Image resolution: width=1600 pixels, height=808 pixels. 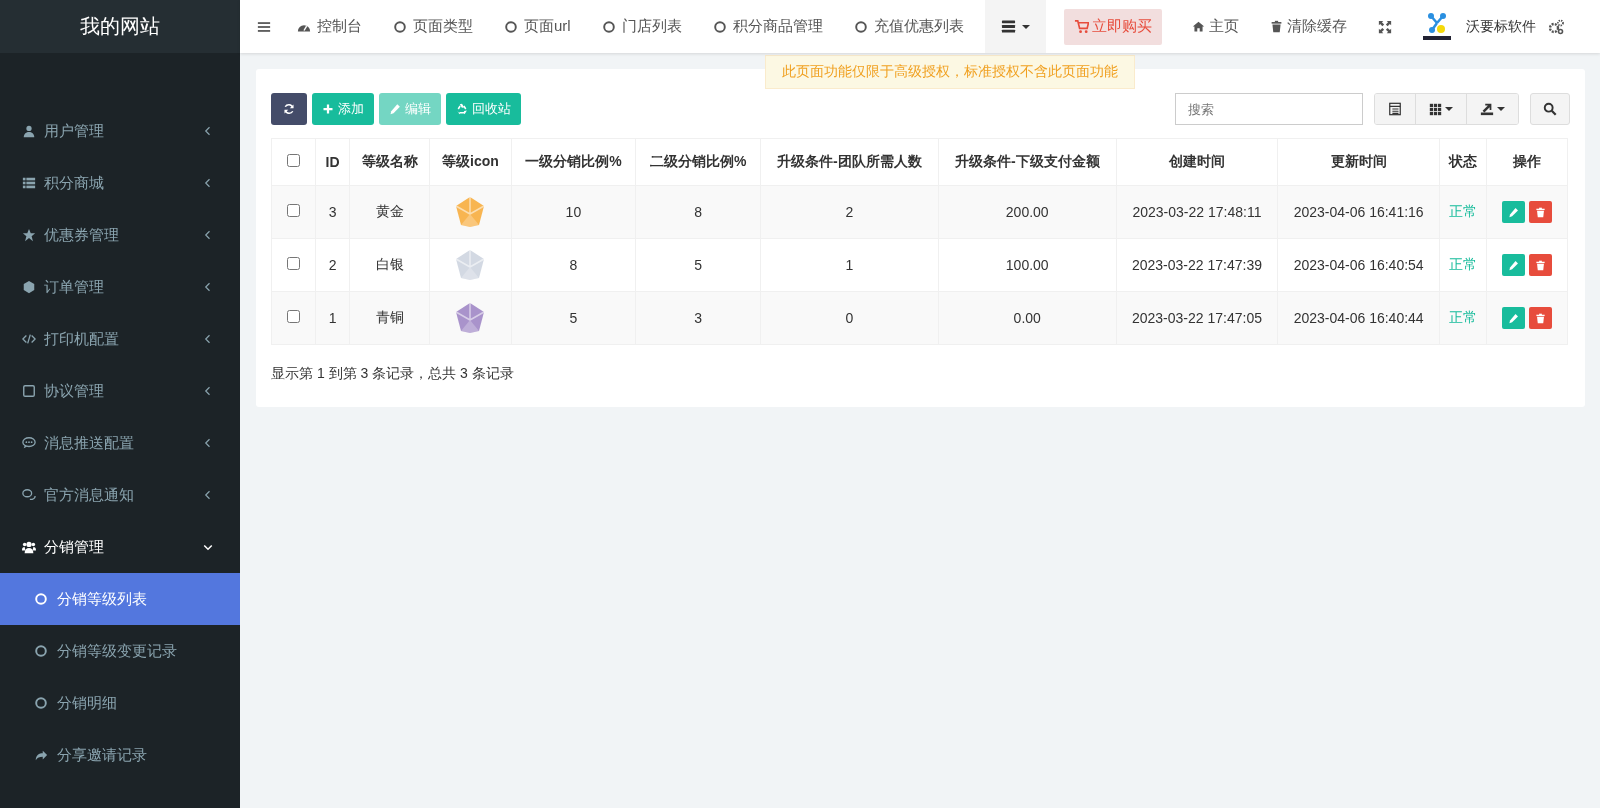 What do you see at coordinates (1358, 162) in the screenshot?
I see `column-header: 更新时间` at bounding box center [1358, 162].